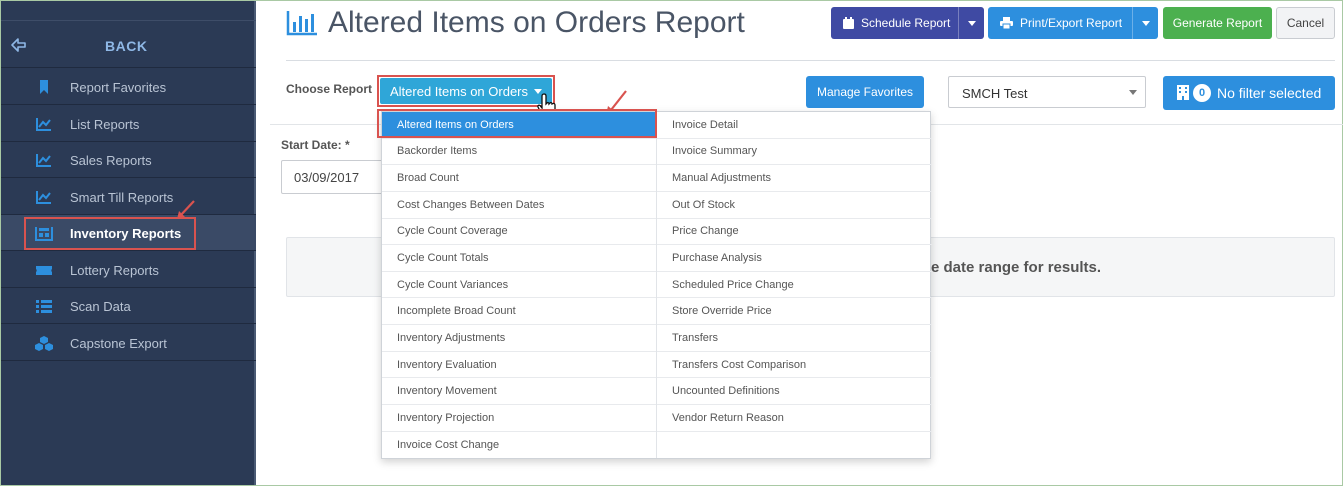  I want to click on sidebar-item-sales-reports: Sales Reports, so click(128, 160).